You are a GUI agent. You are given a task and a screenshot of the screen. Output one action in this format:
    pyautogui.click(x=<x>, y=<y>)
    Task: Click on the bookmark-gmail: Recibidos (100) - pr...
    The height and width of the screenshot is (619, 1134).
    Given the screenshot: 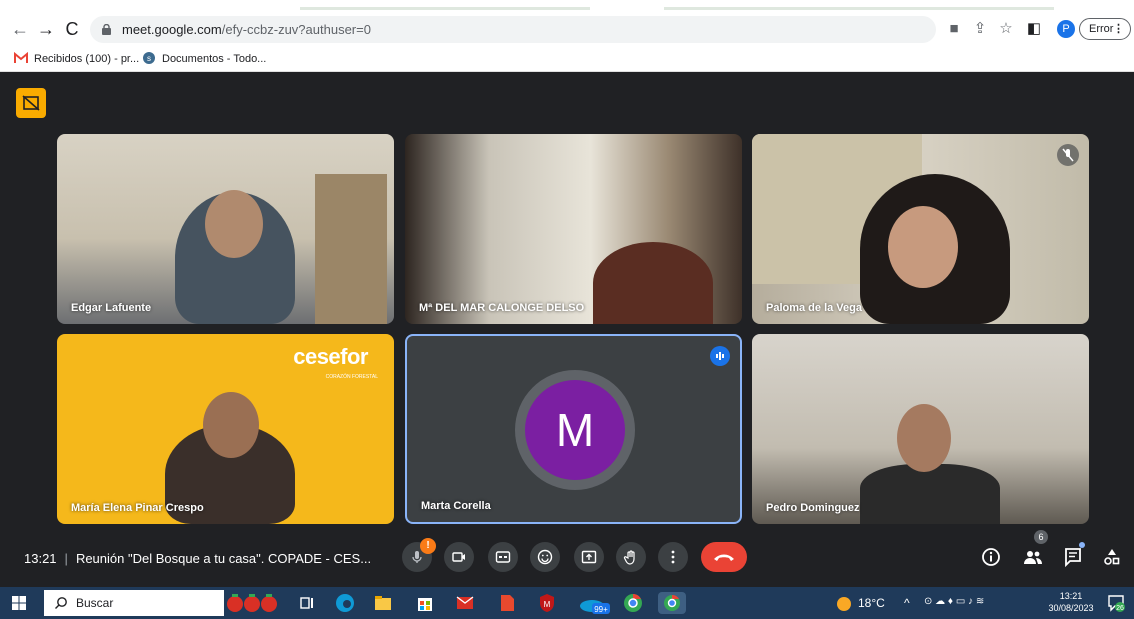 What is the action you would take?
    pyautogui.click(x=76, y=58)
    